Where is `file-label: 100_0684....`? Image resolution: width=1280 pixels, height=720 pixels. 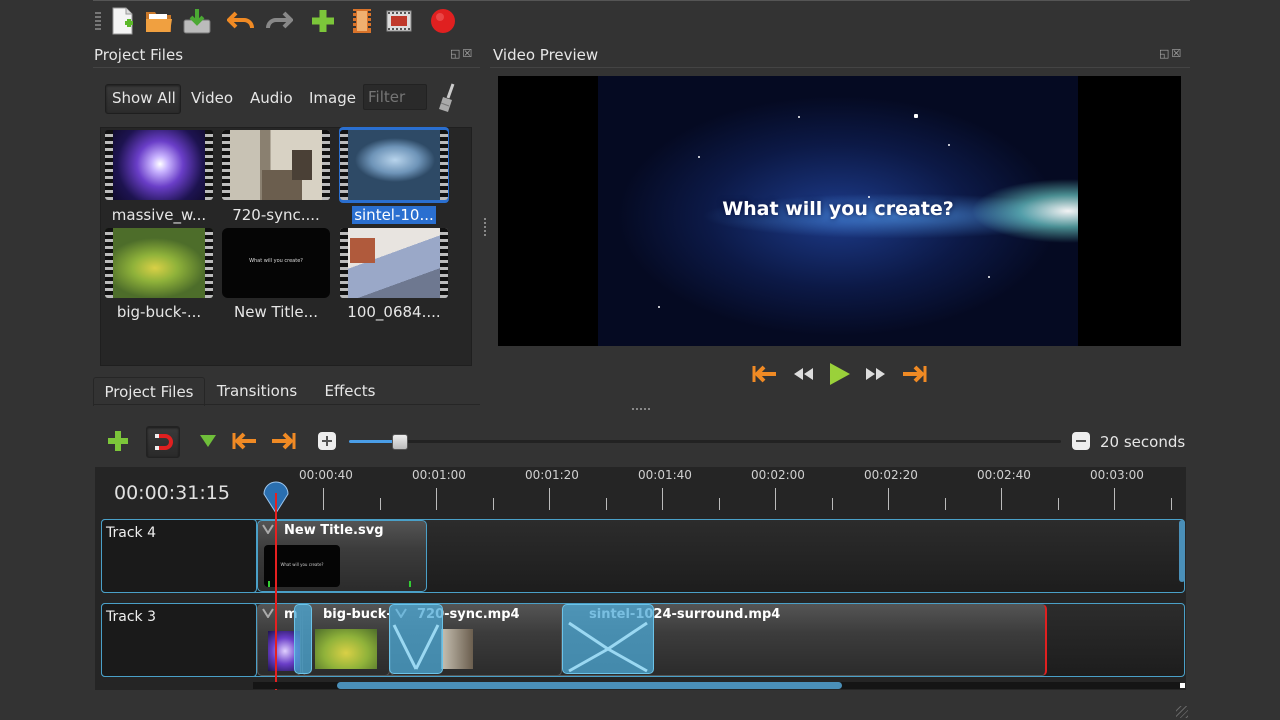
file-label: 100_0684.... is located at coordinates (394, 312).